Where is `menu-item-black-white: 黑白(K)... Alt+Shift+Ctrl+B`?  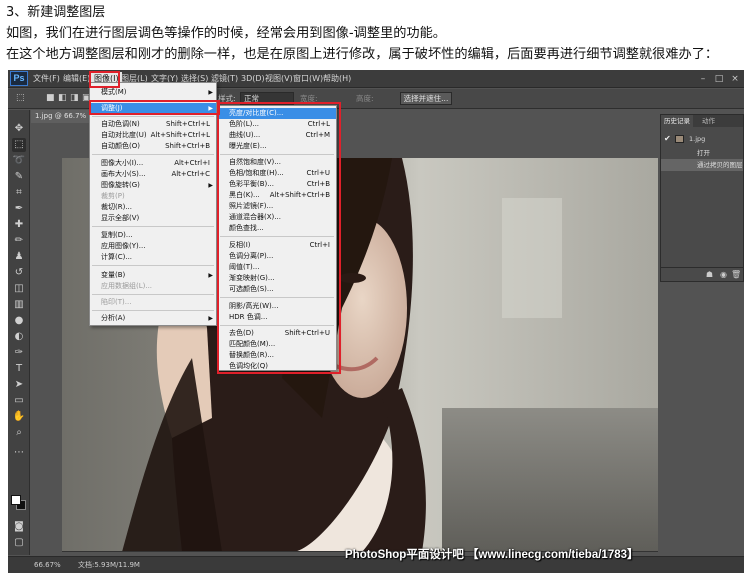 menu-item-black-white: 黑白(K)... Alt+Shift+Ctrl+B is located at coordinates (277, 195).